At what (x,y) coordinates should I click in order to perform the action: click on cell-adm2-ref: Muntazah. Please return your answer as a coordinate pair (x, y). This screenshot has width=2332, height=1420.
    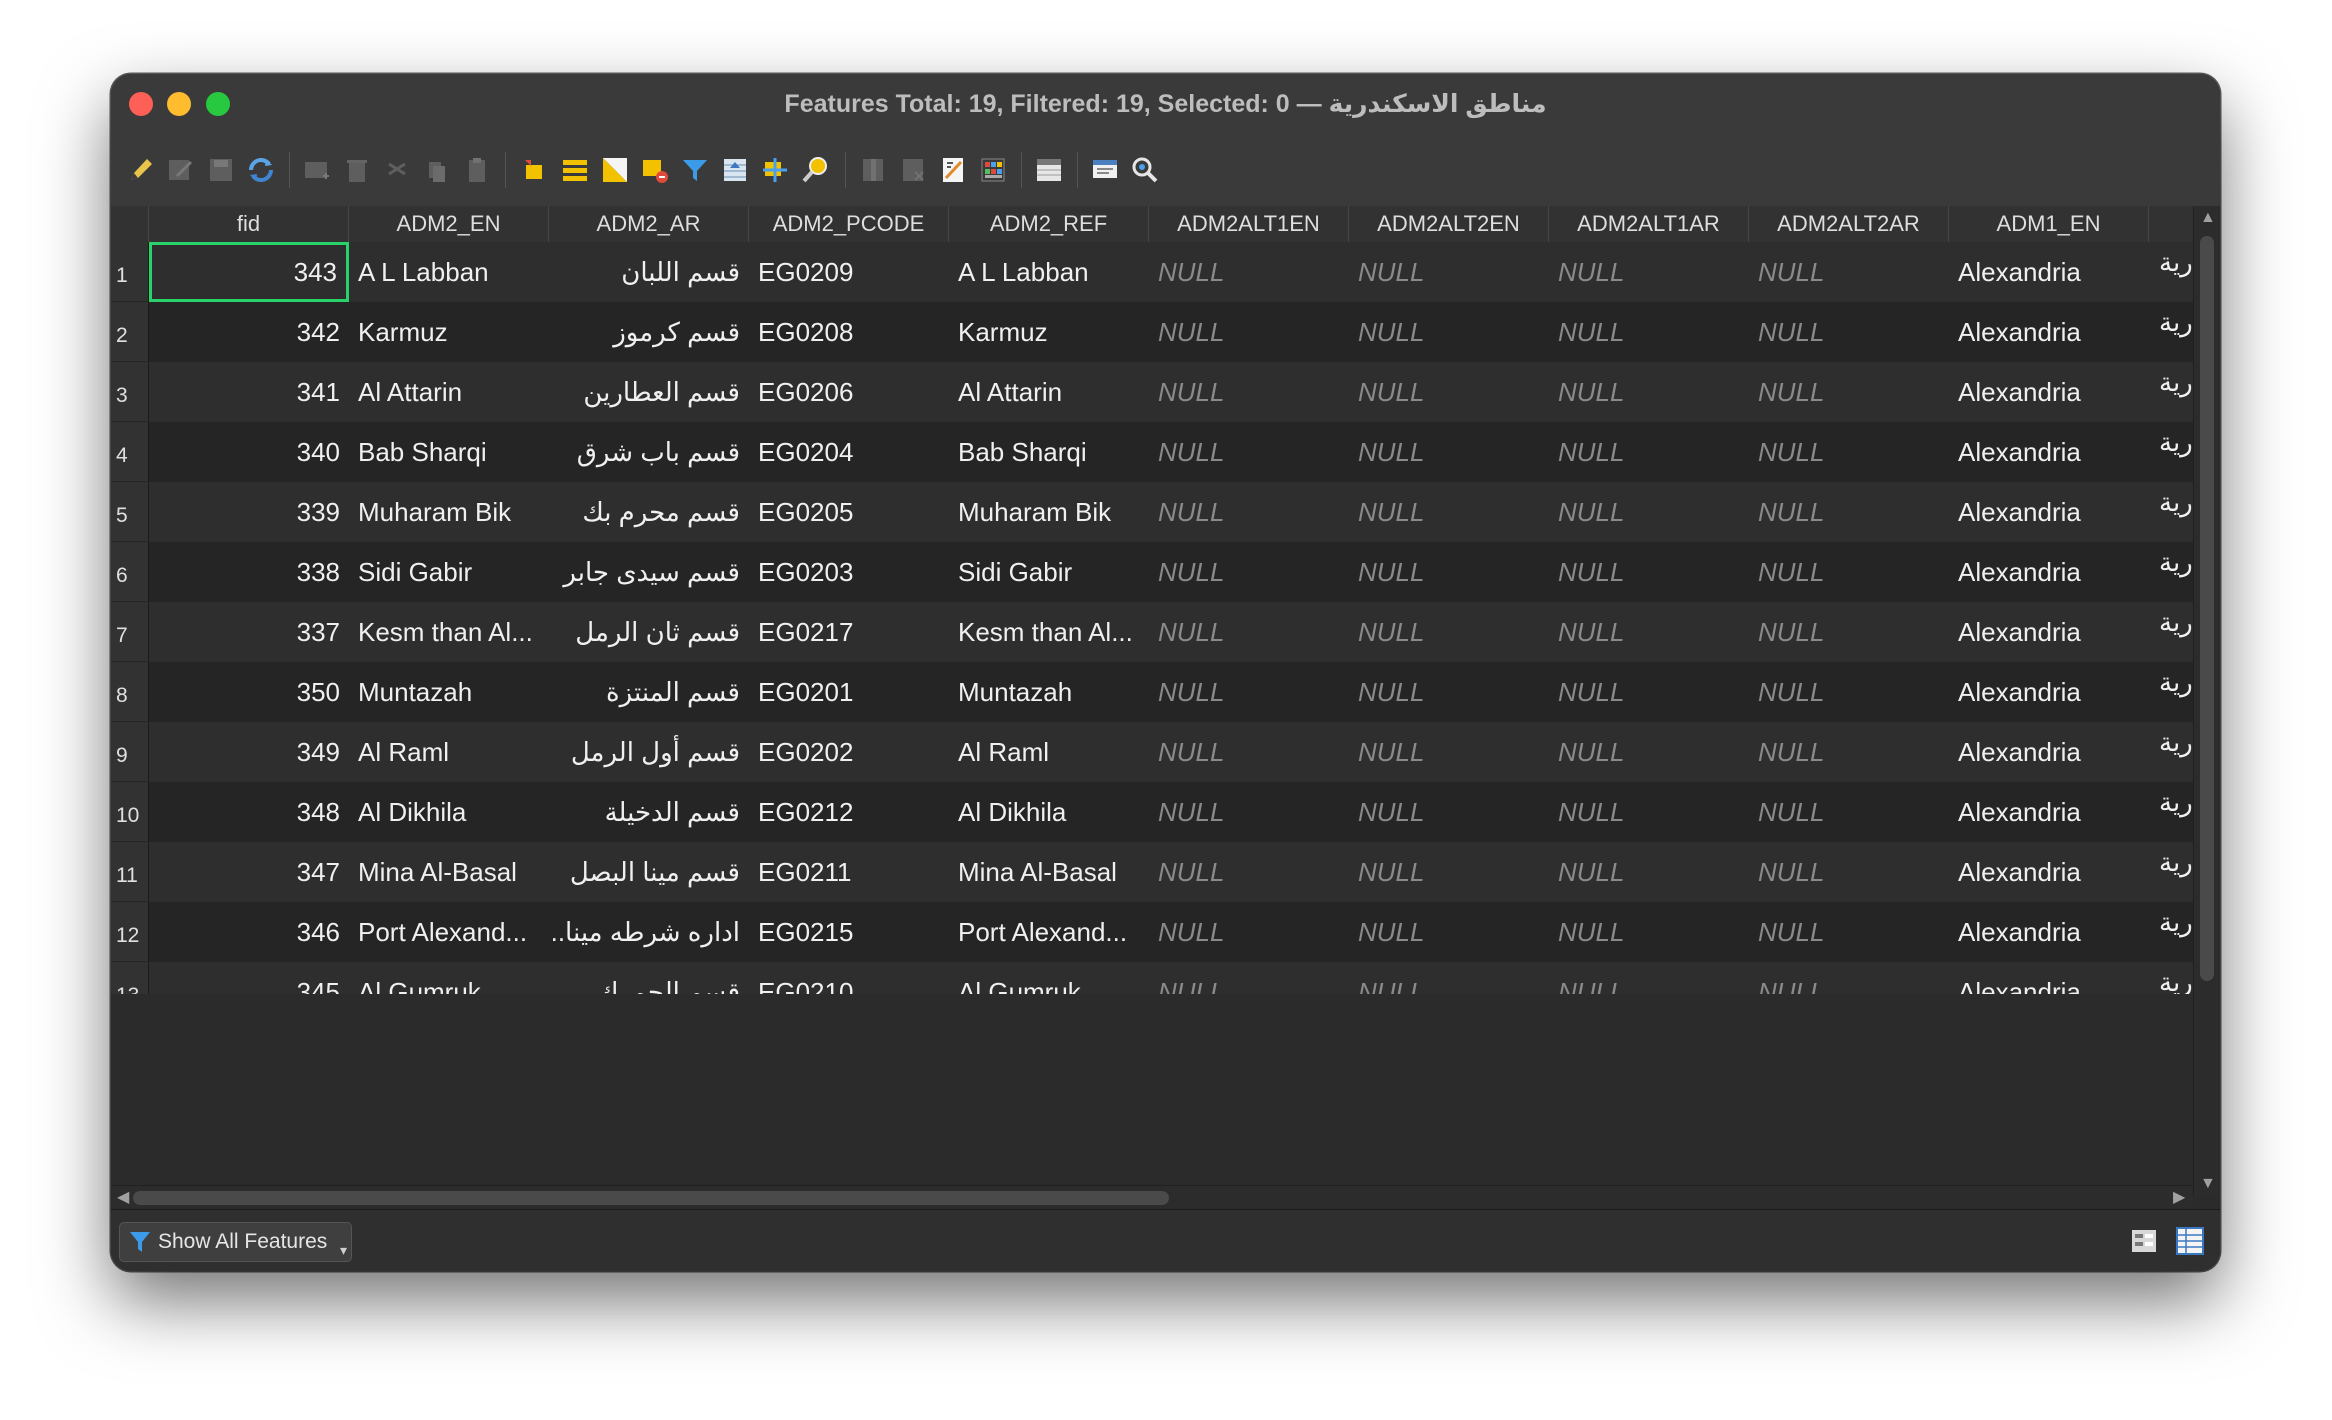
    Looking at the image, I should click on (1049, 692).